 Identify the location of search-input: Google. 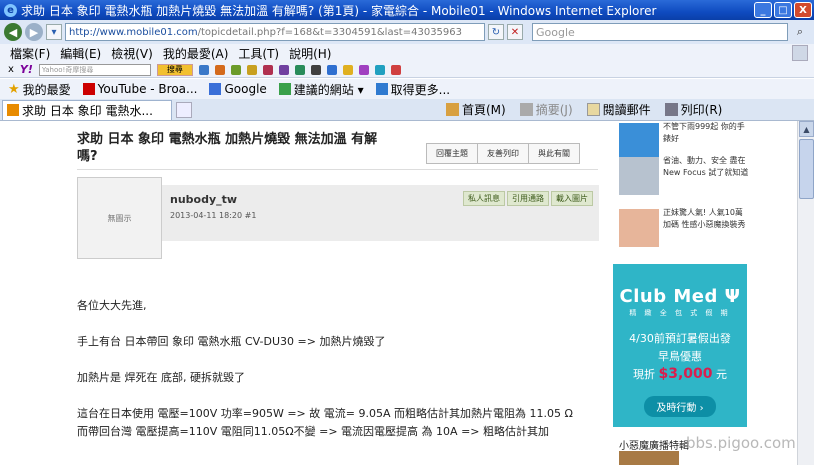
(660, 32).